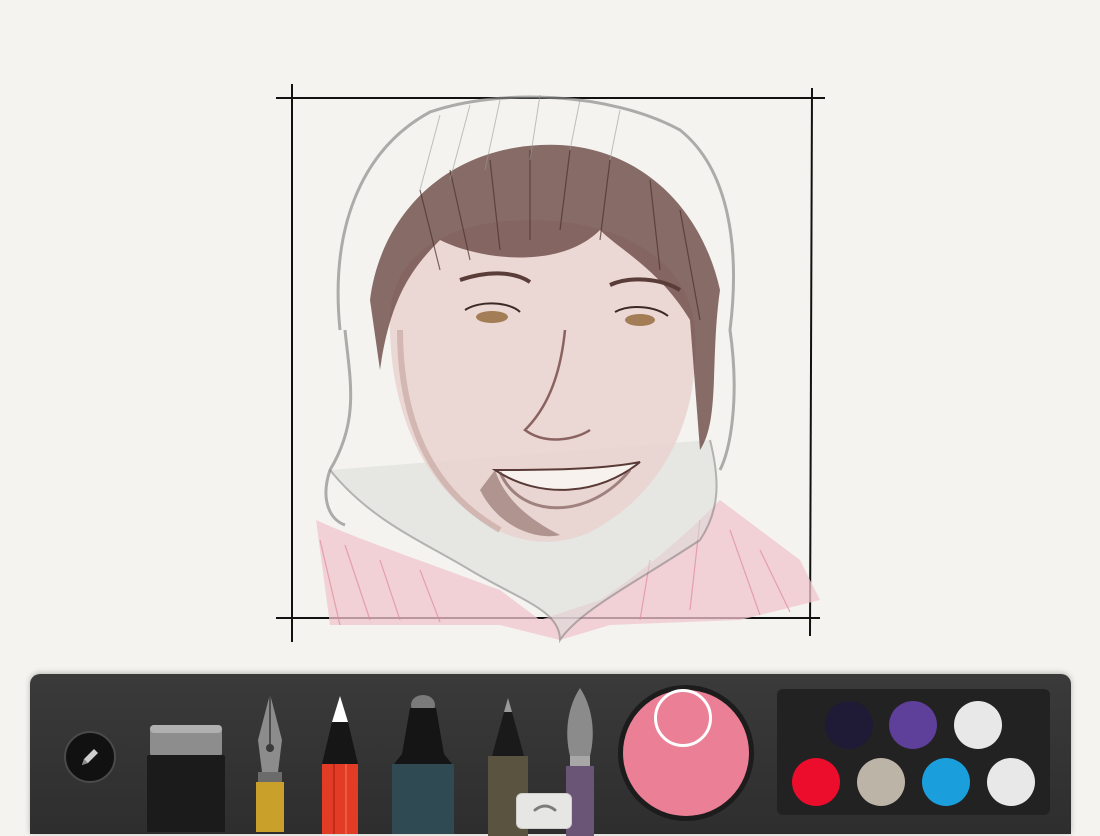 This screenshot has width=1100, height=836. Describe the element at coordinates (544, 811) in the screenshot. I see `mixer-handle` at that location.